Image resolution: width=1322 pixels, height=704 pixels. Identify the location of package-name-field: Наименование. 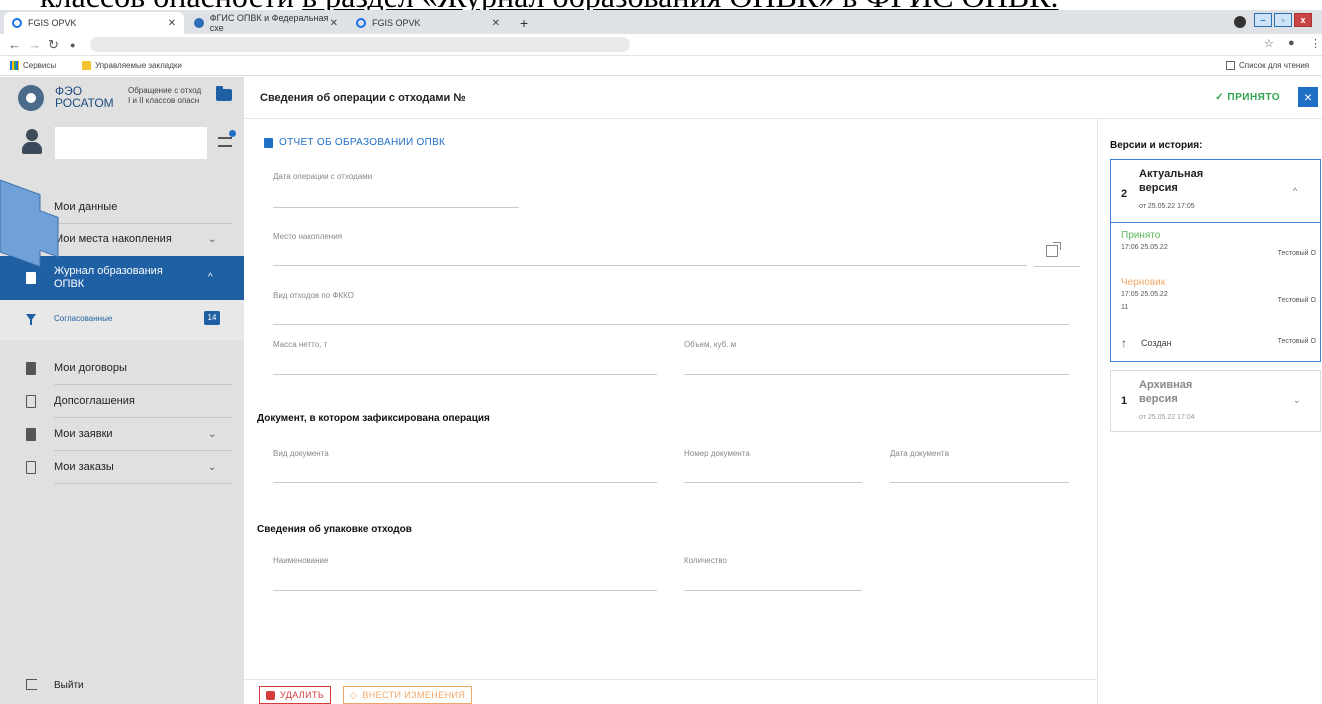
(465, 573).